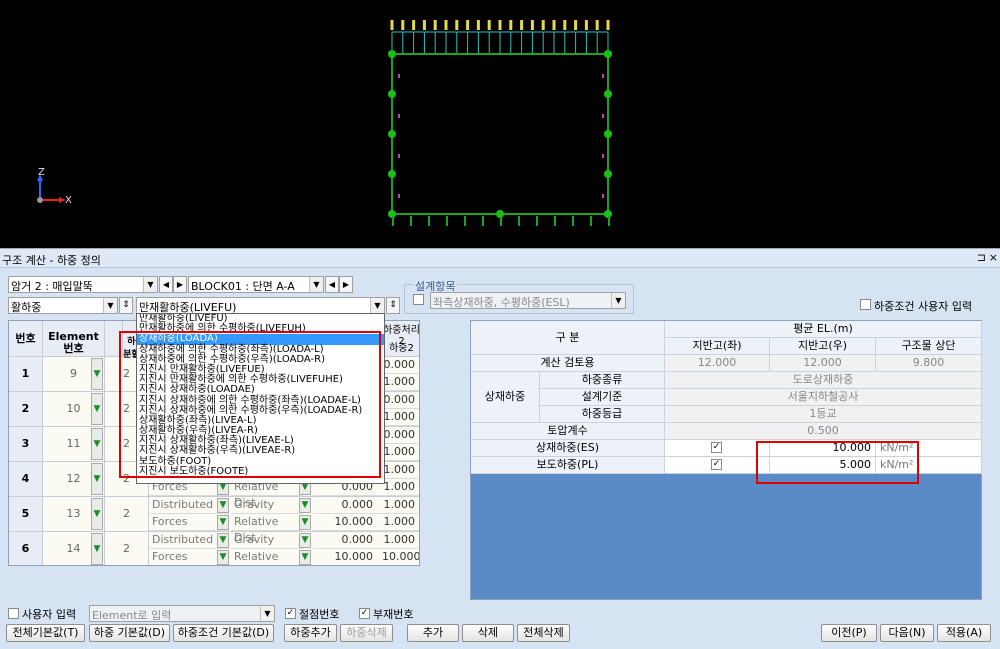 Image resolution: width=1000 pixels, height=649 pixels. I want to click on es-checkbox-cell: ✓, so click(717, 448).